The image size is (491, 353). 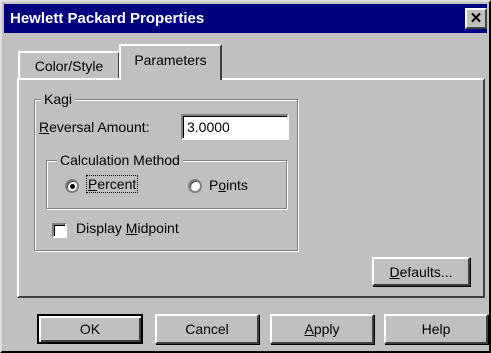 I want to click on percent-radio, so click(x=72, y=186).